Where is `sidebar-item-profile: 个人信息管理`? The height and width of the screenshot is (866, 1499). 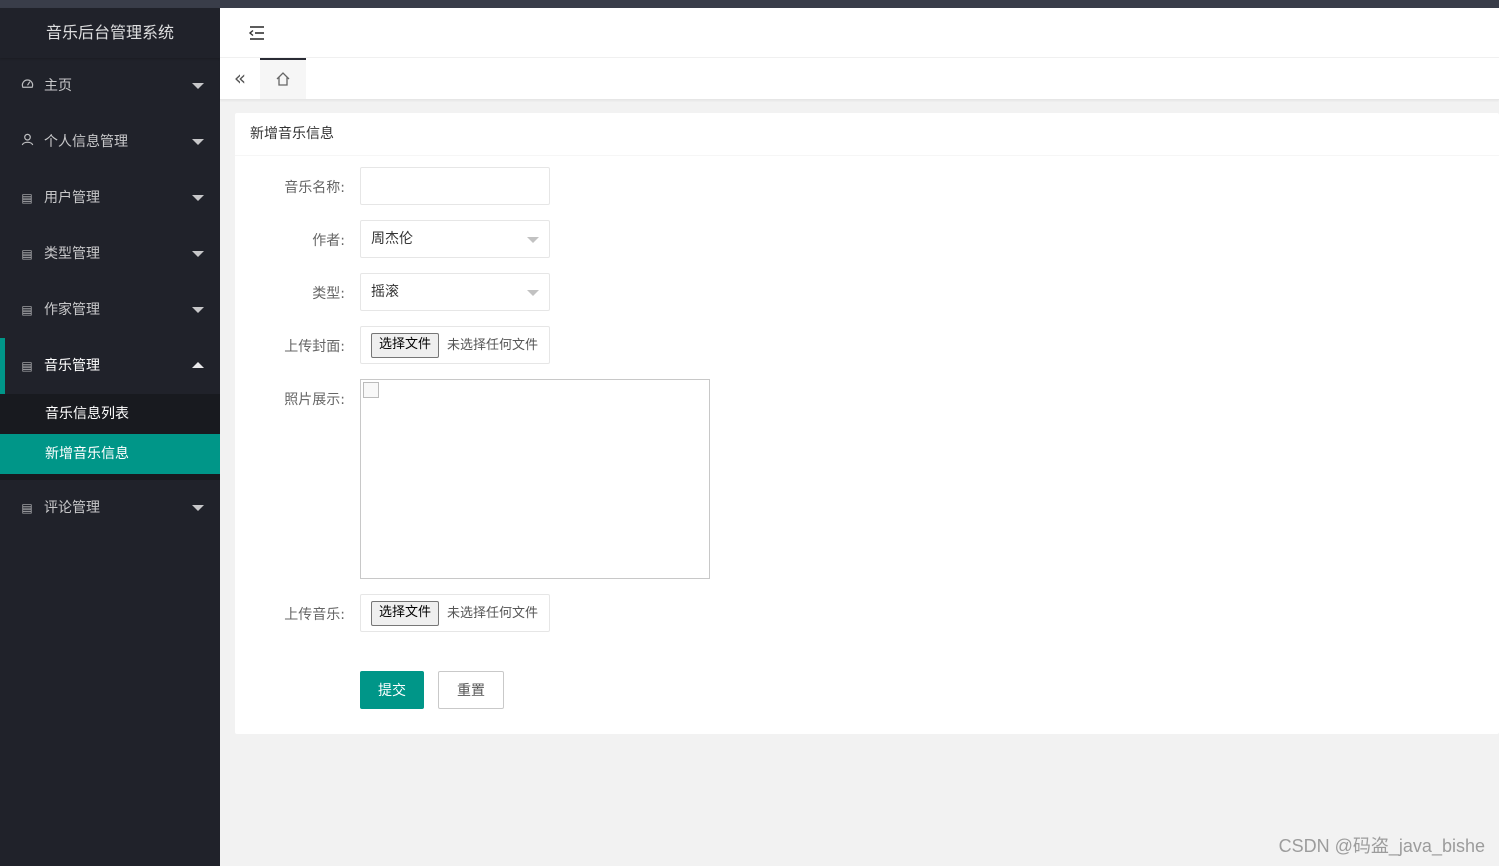 sidebar-item-profile: 个人信息管理 is located at coordinates (110, 142).